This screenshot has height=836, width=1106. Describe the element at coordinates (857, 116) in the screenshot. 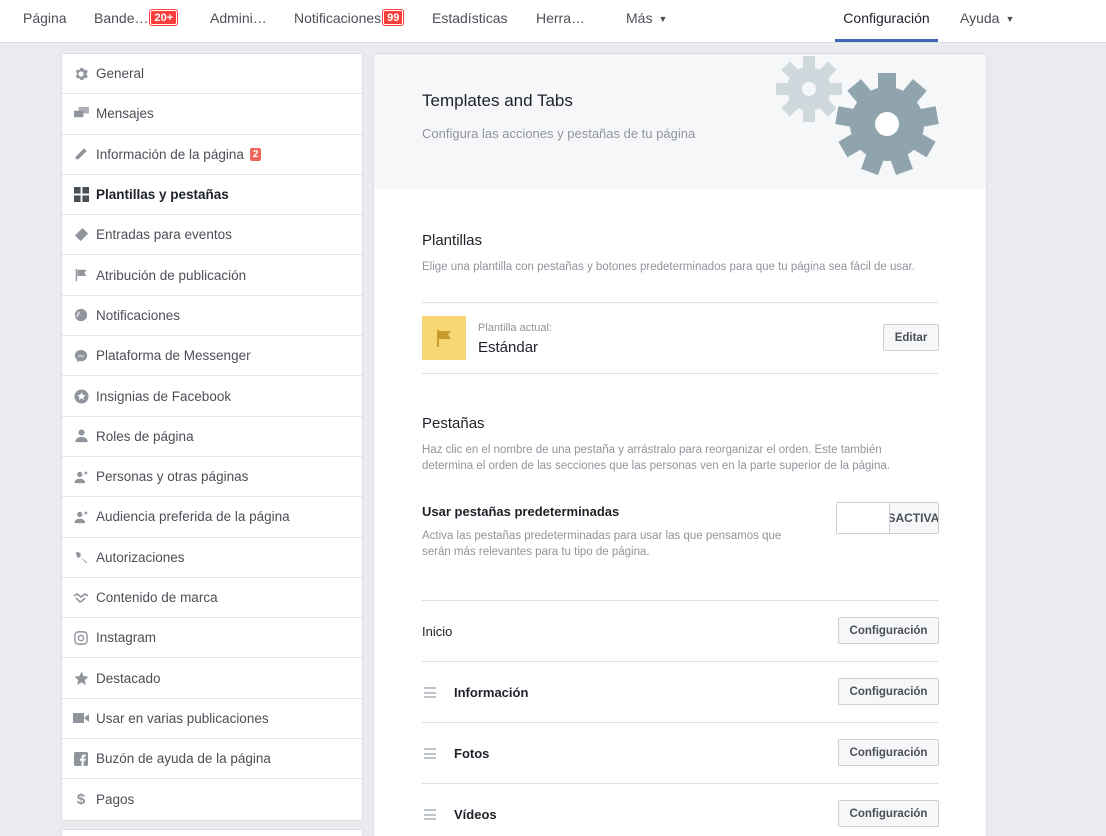

I see `gears-illustration-icon` at that location.